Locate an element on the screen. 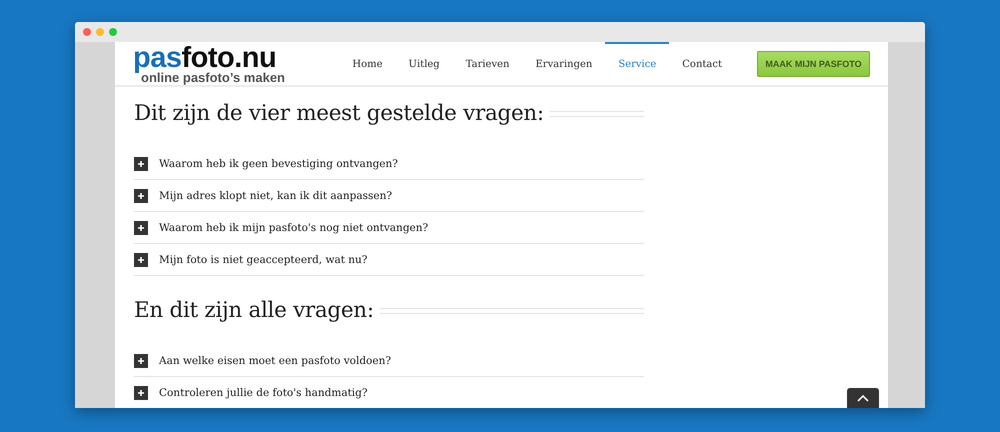 The width and height of the screenshot is (1000, 432). nav-link: Ervaringen is located at coordinates (564, 63).